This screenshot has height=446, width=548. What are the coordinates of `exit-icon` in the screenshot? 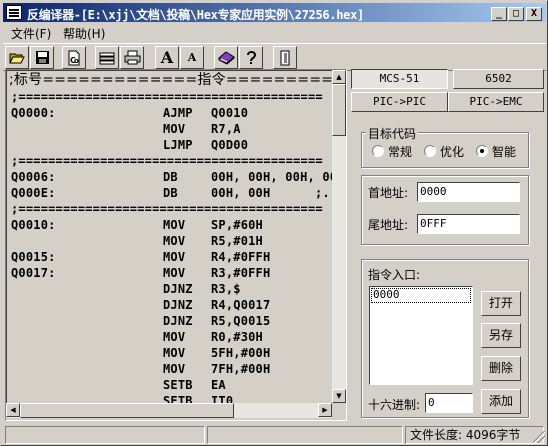 It's located at (285, 57).